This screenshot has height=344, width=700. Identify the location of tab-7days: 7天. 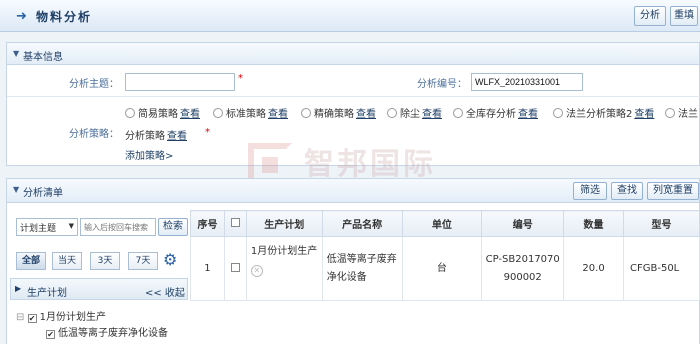
(143, 261).